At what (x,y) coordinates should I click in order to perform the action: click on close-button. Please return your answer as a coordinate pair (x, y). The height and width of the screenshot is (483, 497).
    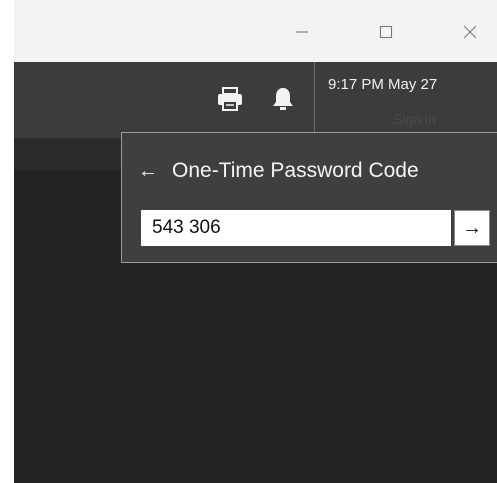
    Looking at the image, I should click on (470, 32).